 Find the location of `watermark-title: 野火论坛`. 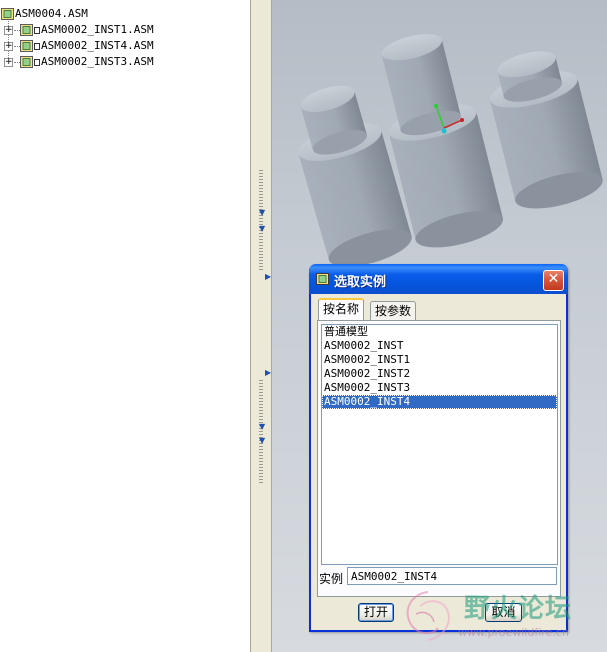

watermark-title: 野火论坛 is located at coordinates (518, 609).